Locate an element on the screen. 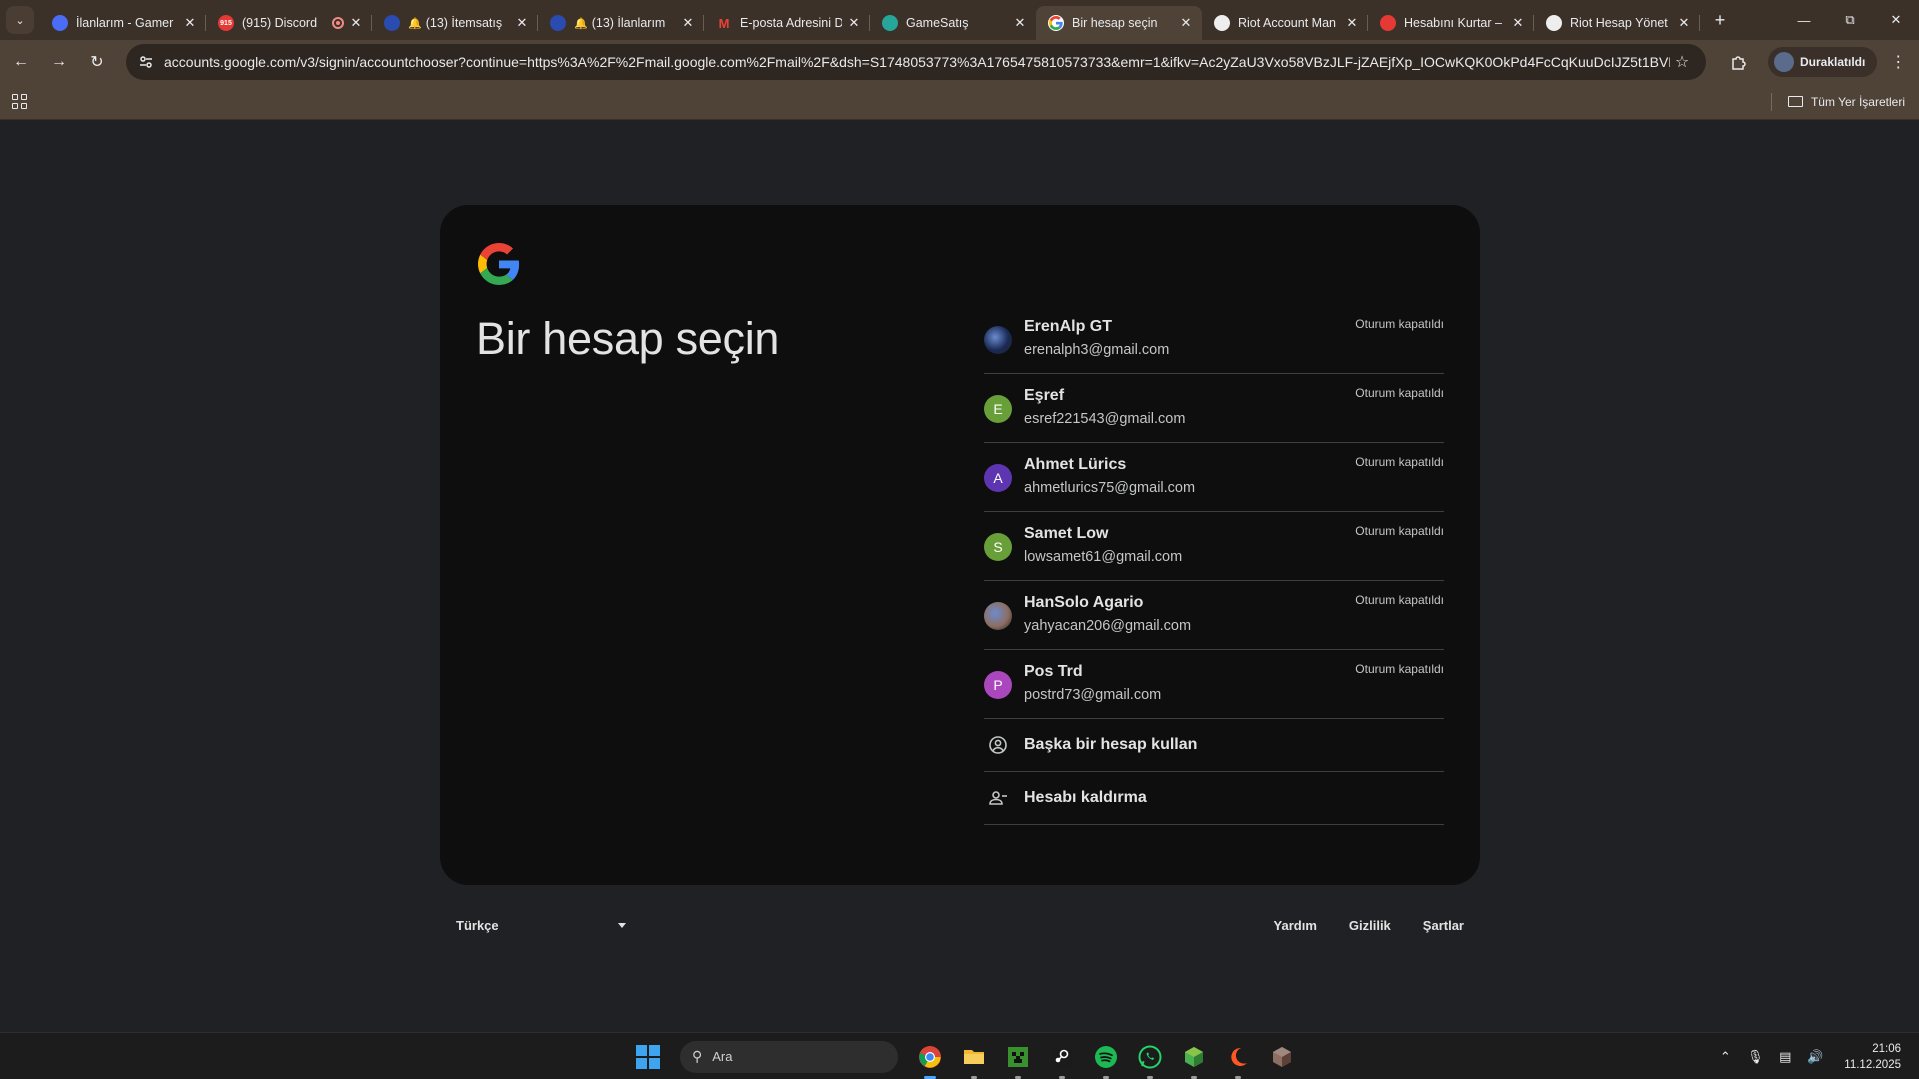 This screenshot has height=1079, width=1919. arrow-right-icon: → is located at coordinates (59, 61).